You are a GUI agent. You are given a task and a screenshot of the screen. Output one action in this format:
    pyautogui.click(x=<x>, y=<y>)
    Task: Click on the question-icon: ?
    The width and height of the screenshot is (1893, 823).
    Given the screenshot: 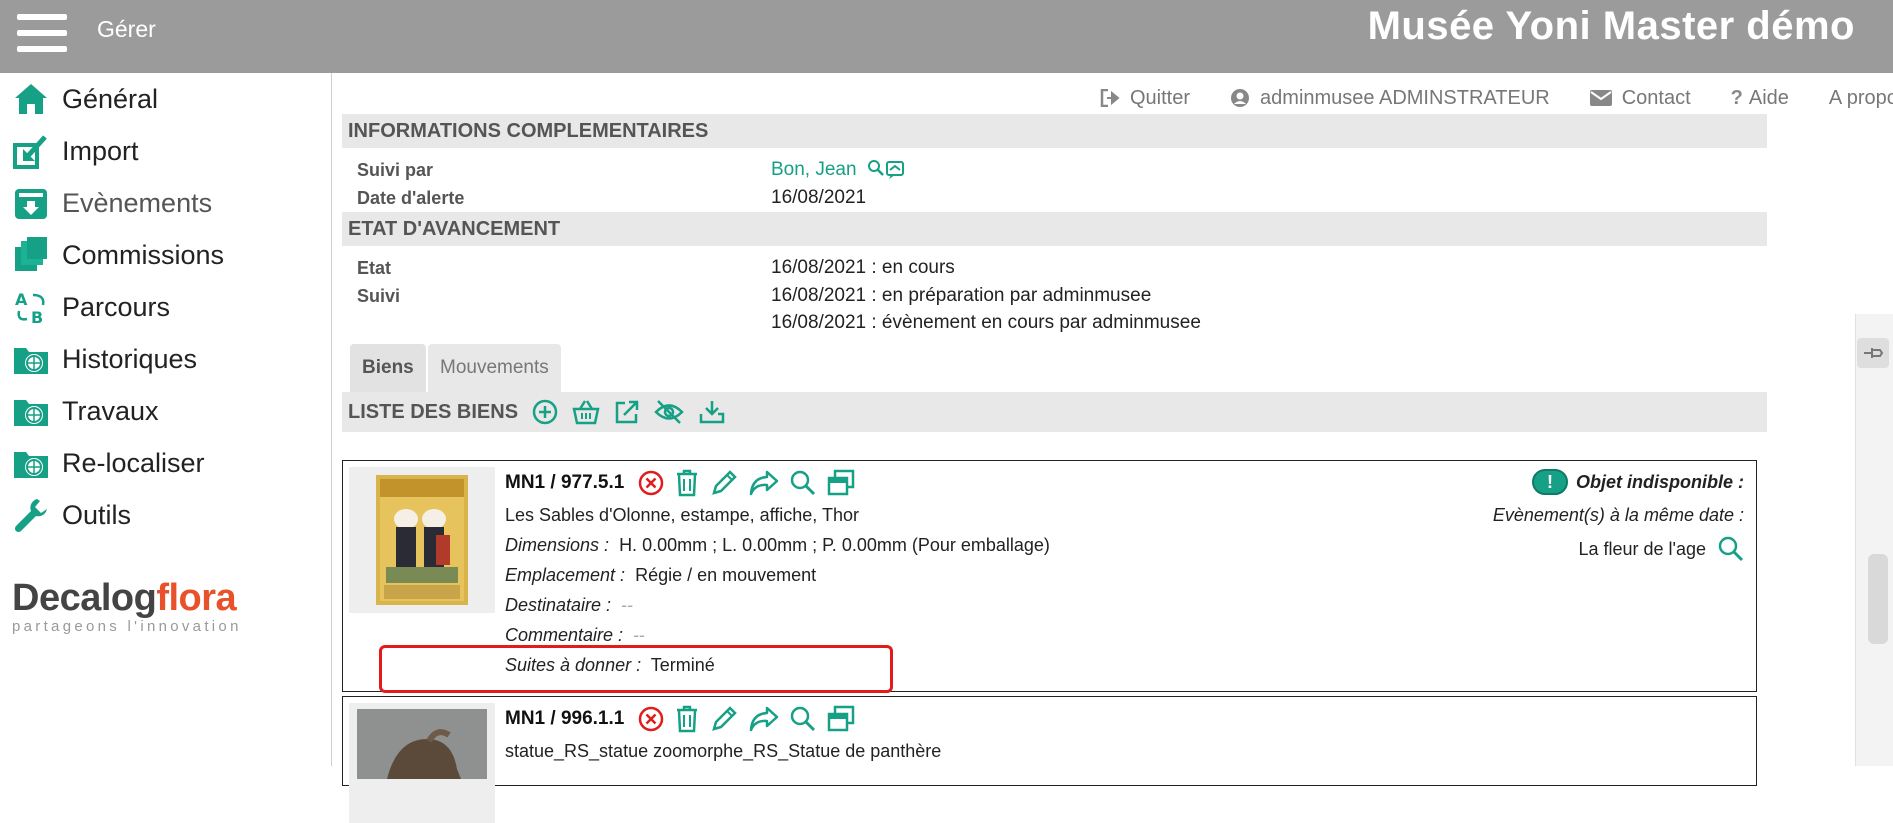 What is the action you would take?
    pyautogui.click(x=1736, y=97)
    